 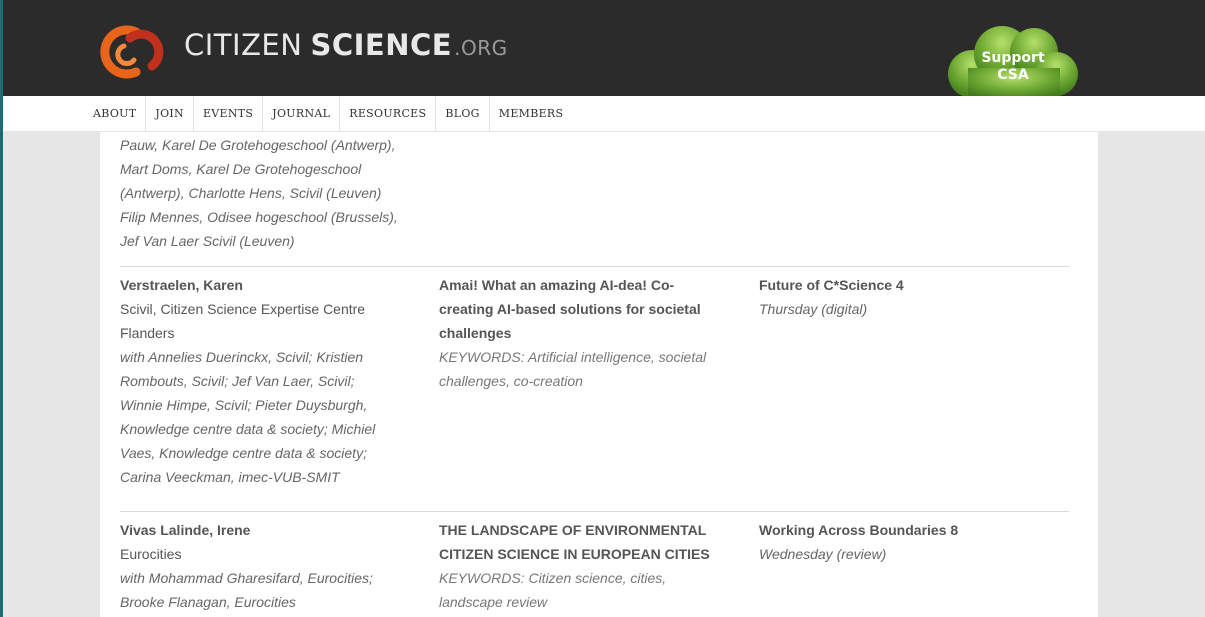 I want to click on citizen-science-logo-icon, so click(x=135, y=52).